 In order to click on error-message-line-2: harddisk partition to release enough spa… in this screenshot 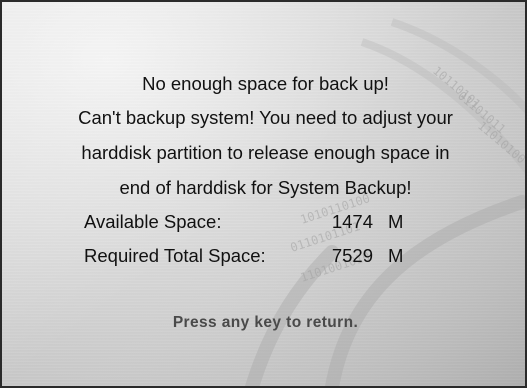, I will do `click(265, 152)`.